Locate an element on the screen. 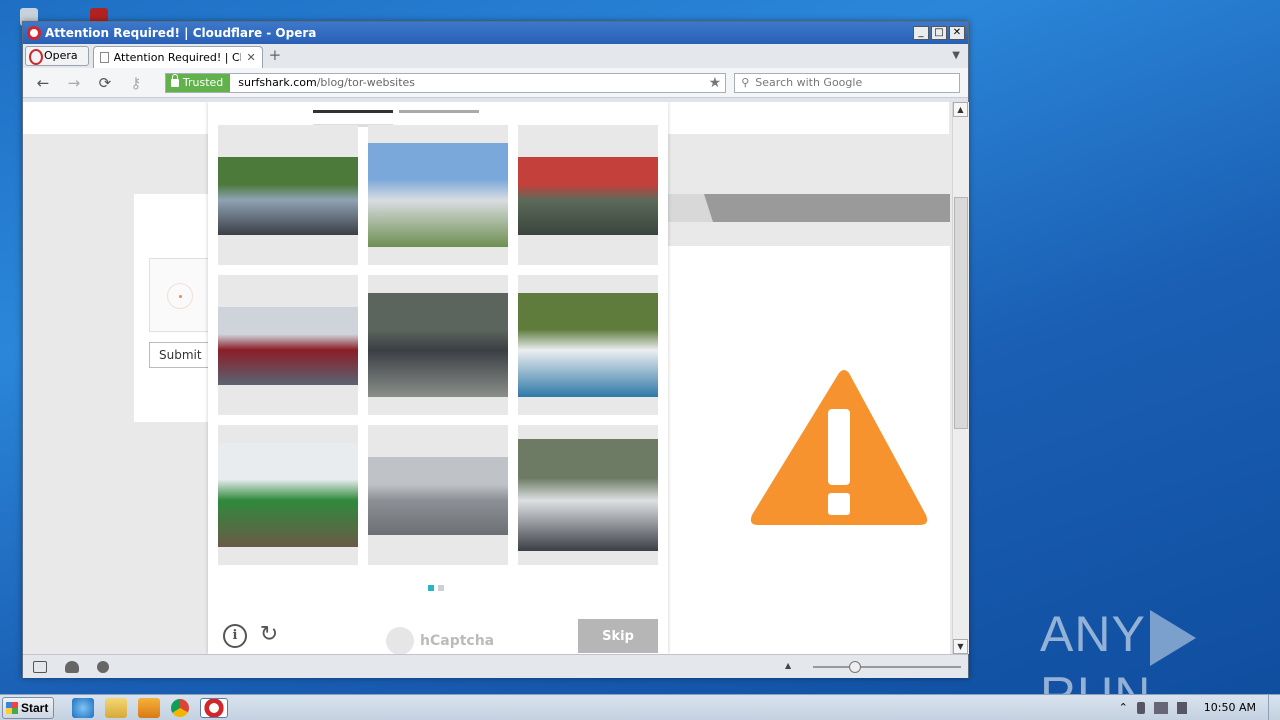  captcha-image-turboprop-plane is located at coordinates (438, 496).